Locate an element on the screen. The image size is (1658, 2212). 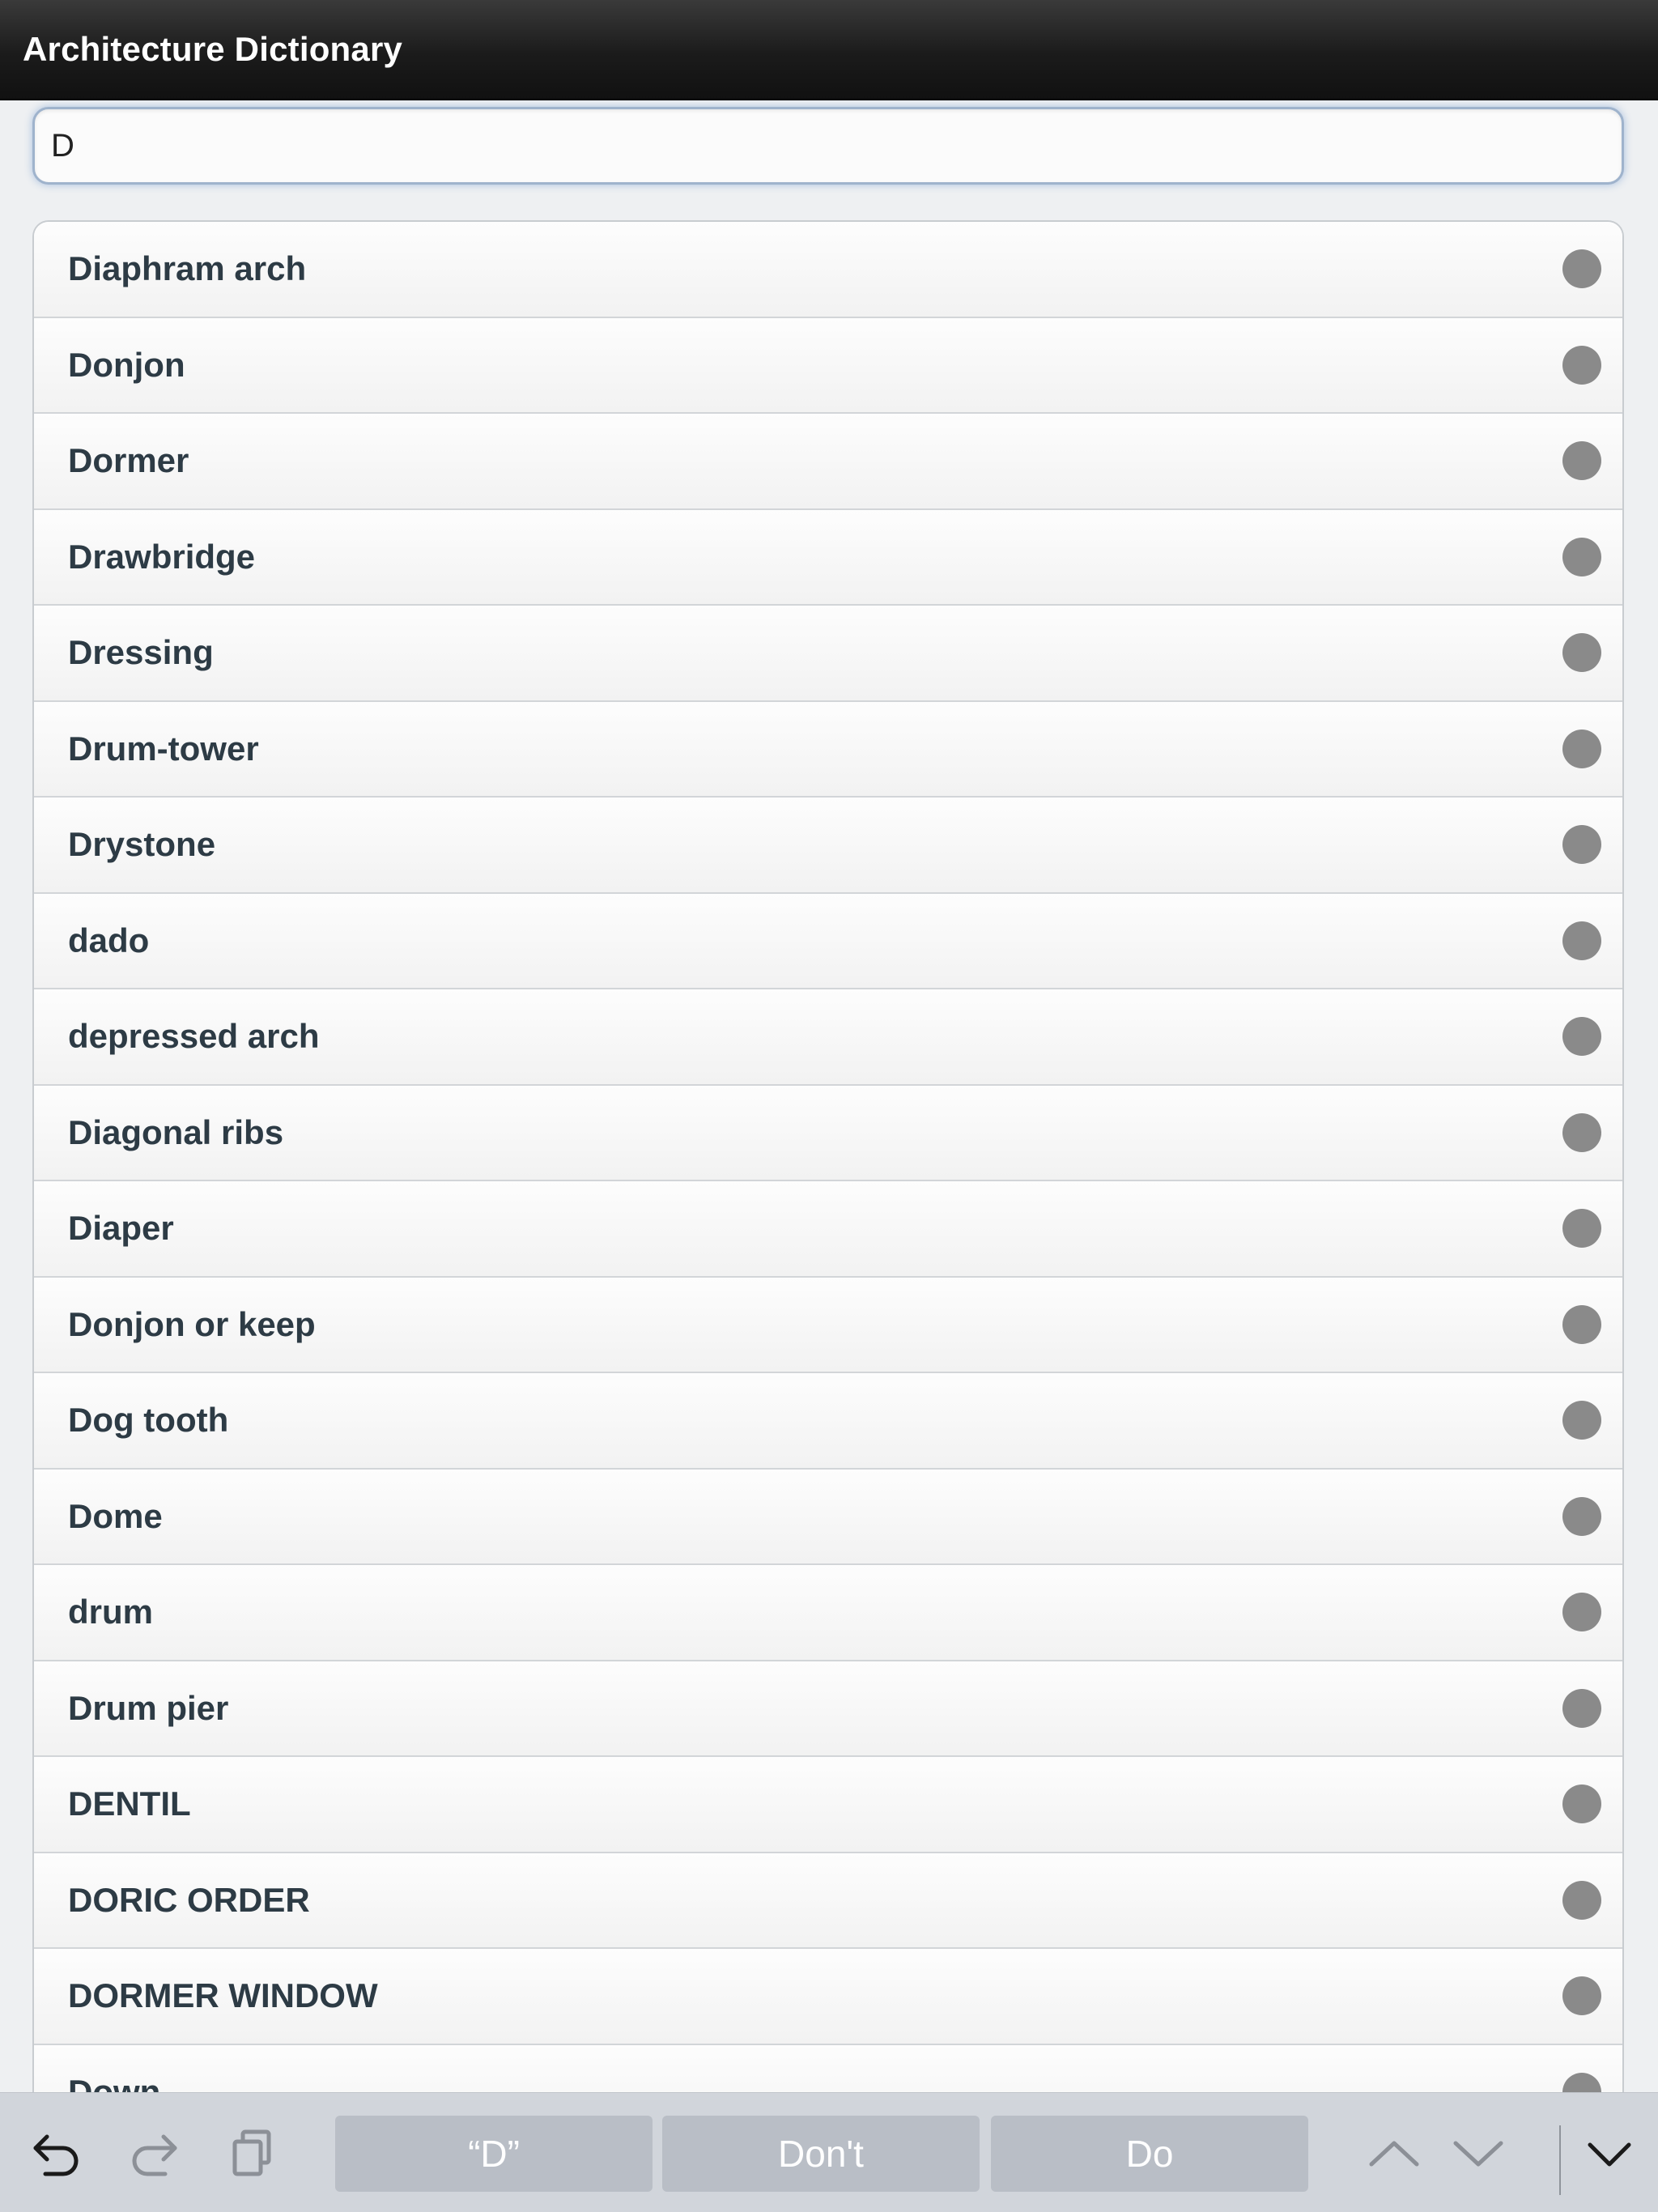
list-item: DENTIL is located at coordinates (828, 1805).